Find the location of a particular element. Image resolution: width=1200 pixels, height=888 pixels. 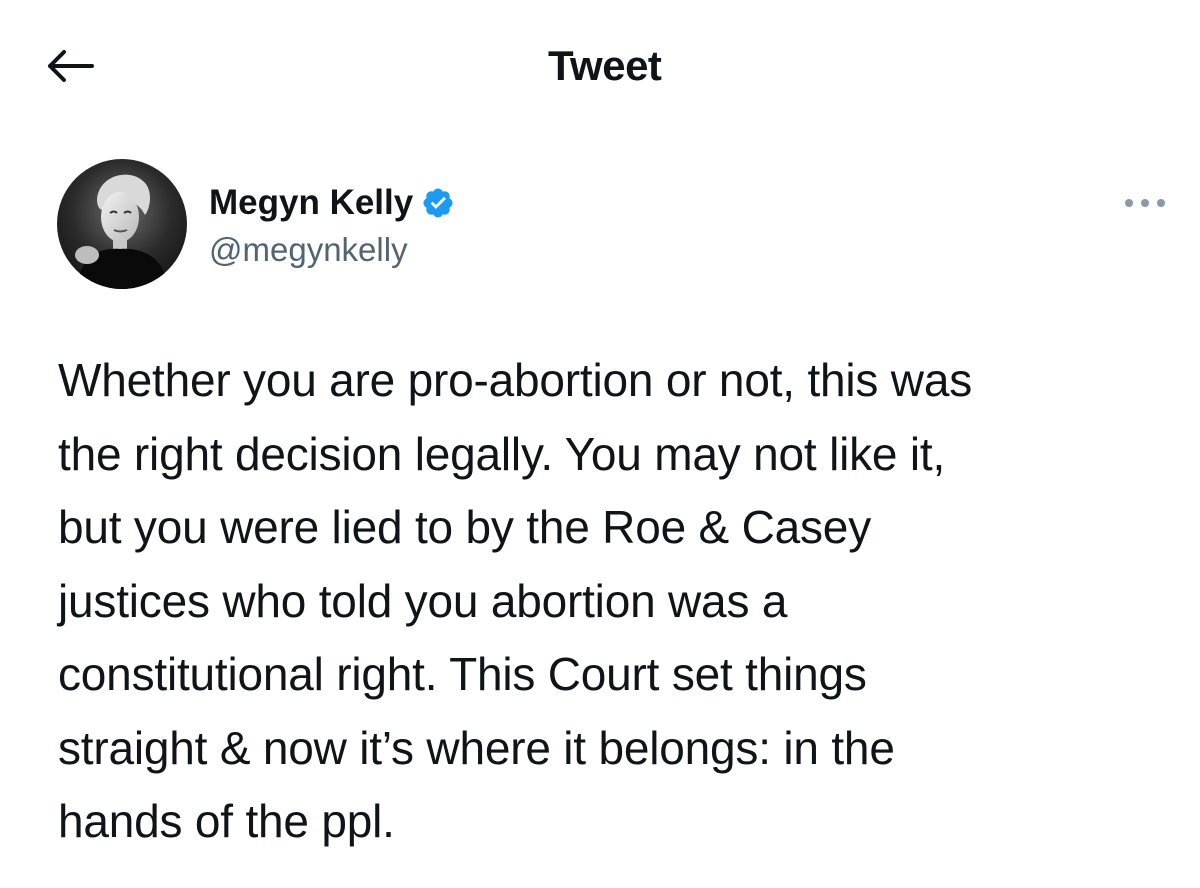

tweet-text-line: justices who told you abortion was a is located at coordinates (423, 600).